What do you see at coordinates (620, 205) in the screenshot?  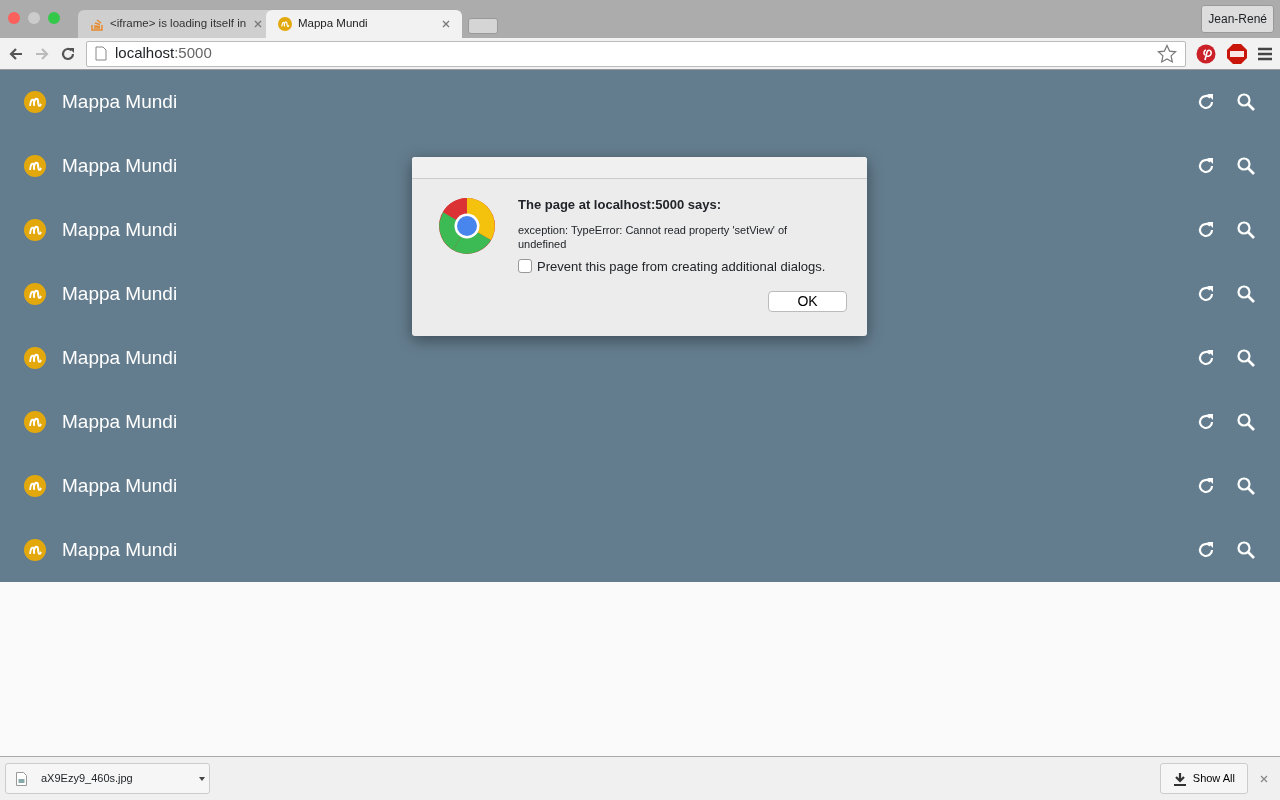 I see `dialog-title: The page at localhost:5000 says:` at bounding box center [620, 205].